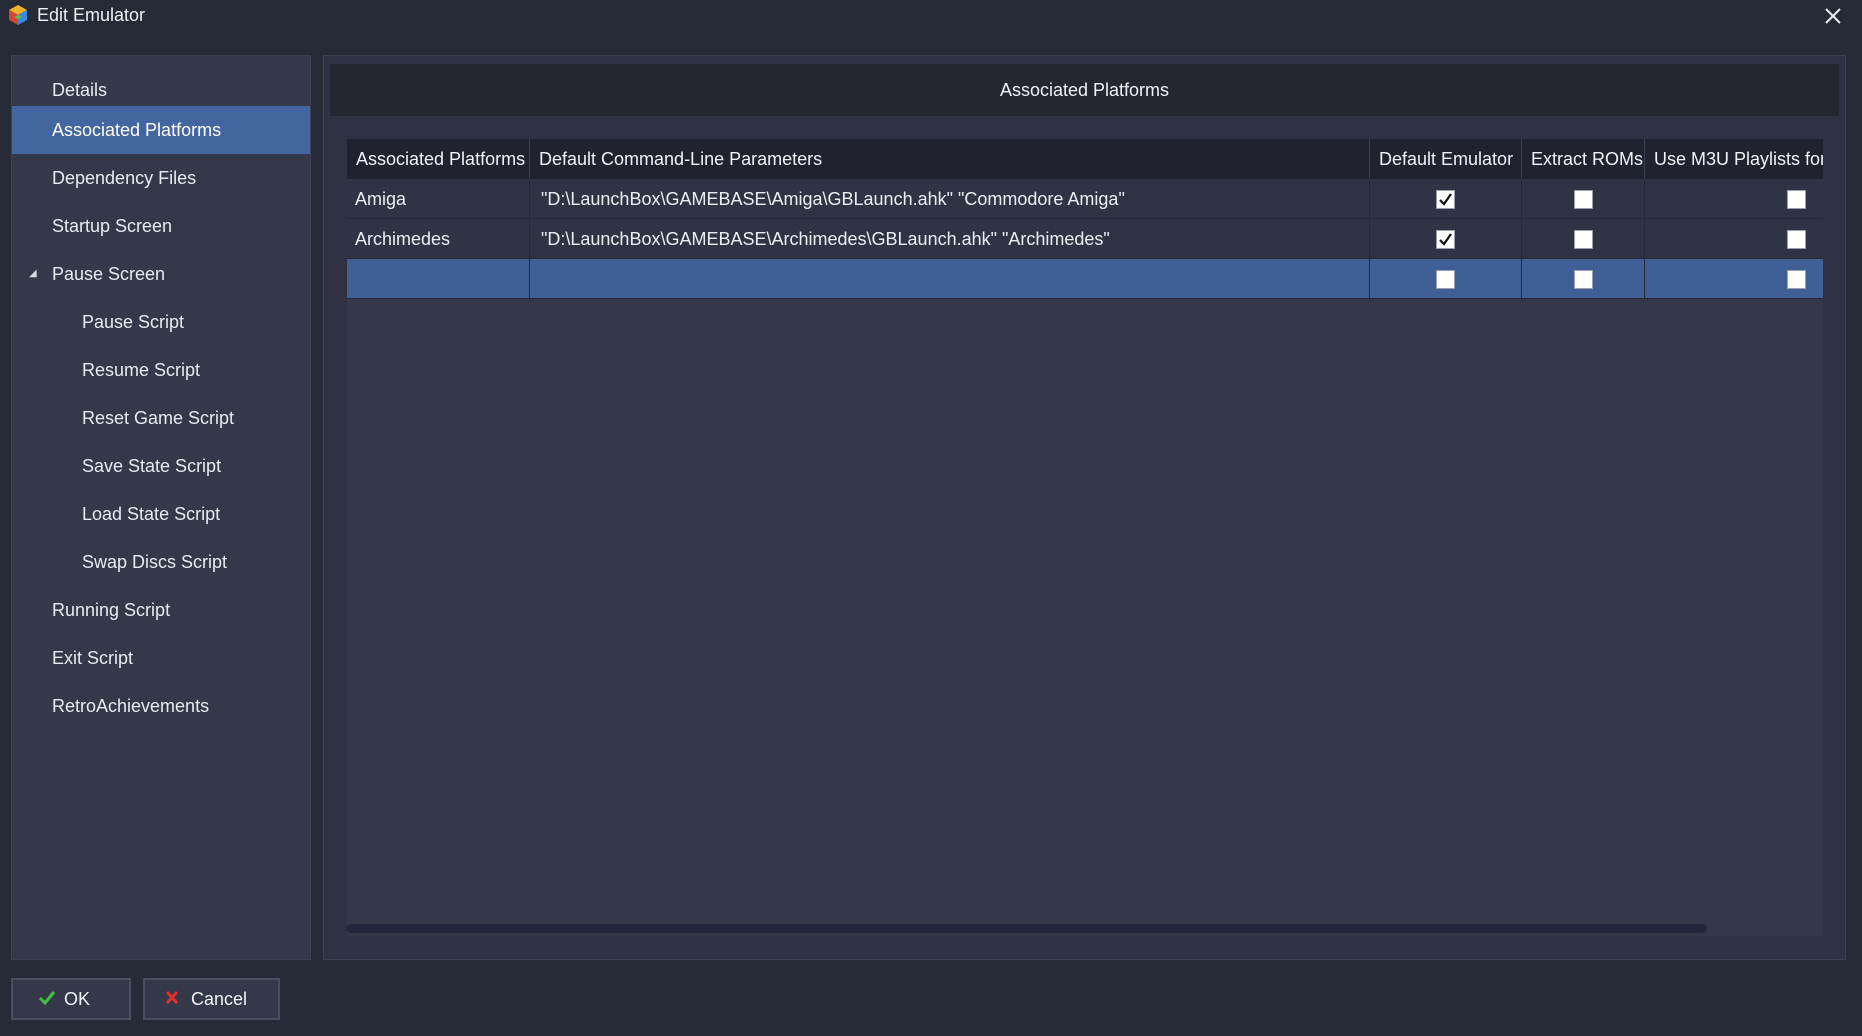 The image size is (1862, 1036). Describe the element at coordinates (931, 20) in the screenshot. I see `title-bar: Edit Emulator` at that location.